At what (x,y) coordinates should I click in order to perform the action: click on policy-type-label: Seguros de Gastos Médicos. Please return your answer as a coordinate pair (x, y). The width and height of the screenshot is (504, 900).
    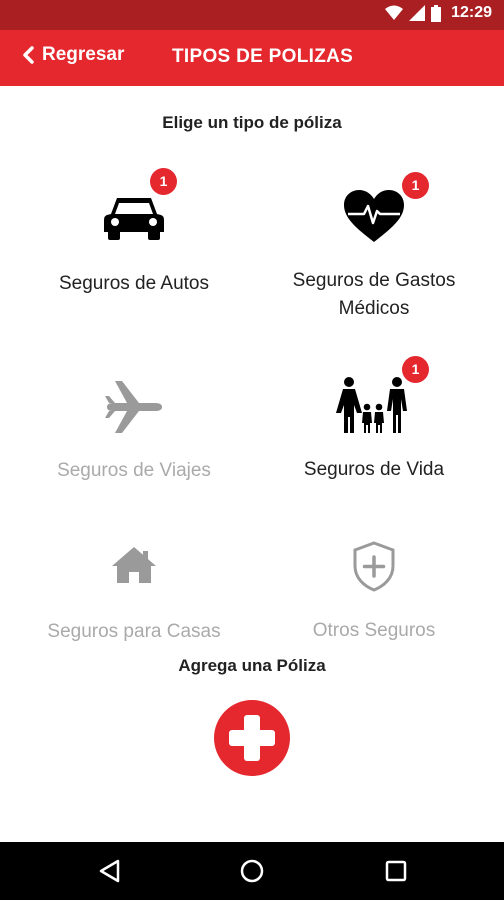
    Looking at the image, I should click on (374, 294).